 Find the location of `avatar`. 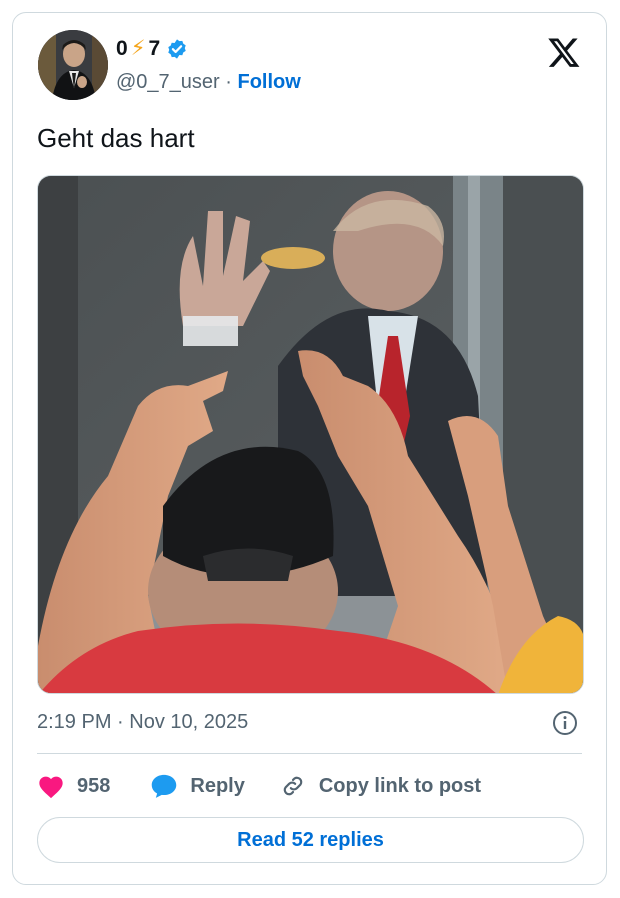

avatar is located at coordinates (73, 65).